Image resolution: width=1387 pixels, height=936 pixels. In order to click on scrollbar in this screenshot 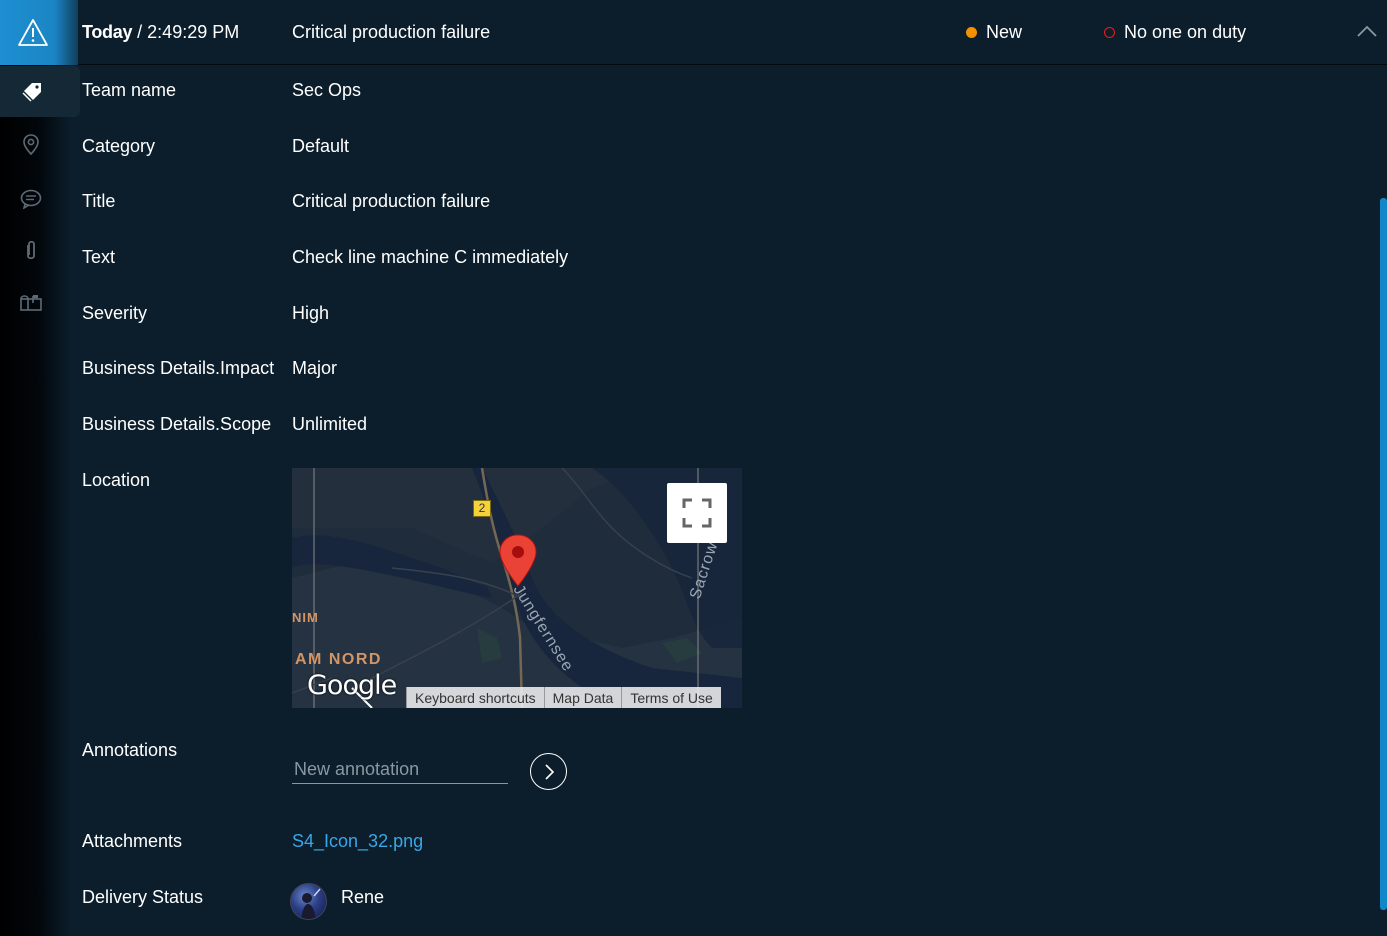, I will do `click(1382, 501)`.